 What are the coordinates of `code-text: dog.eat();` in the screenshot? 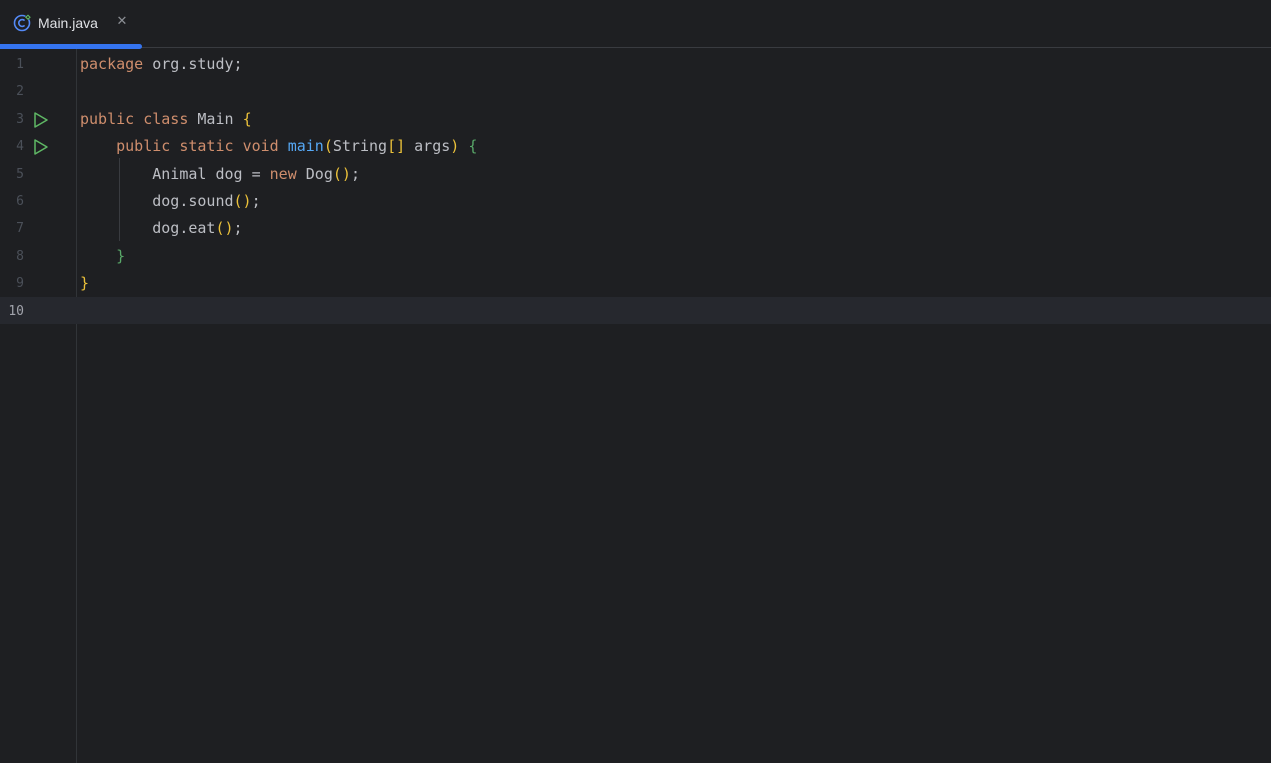 It's located at (161, 228).